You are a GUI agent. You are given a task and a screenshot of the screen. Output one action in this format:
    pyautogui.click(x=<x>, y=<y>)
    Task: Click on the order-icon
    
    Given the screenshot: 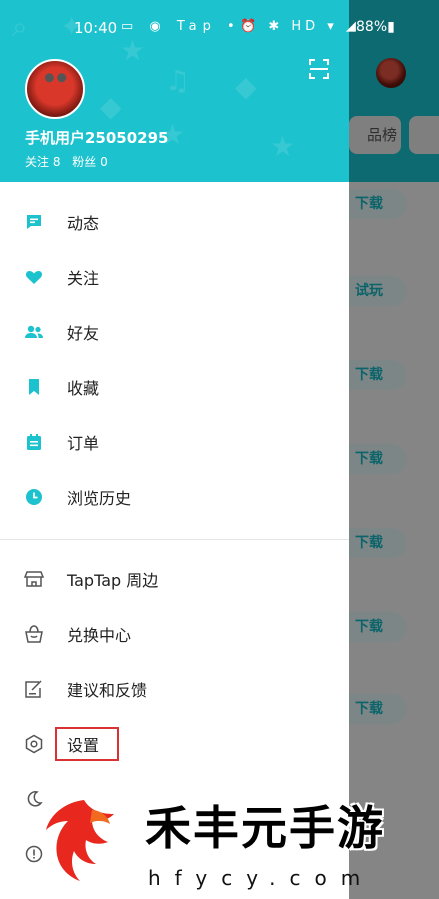 What is the action you would take?
    pyautogui.click(x=34, y=442)
    